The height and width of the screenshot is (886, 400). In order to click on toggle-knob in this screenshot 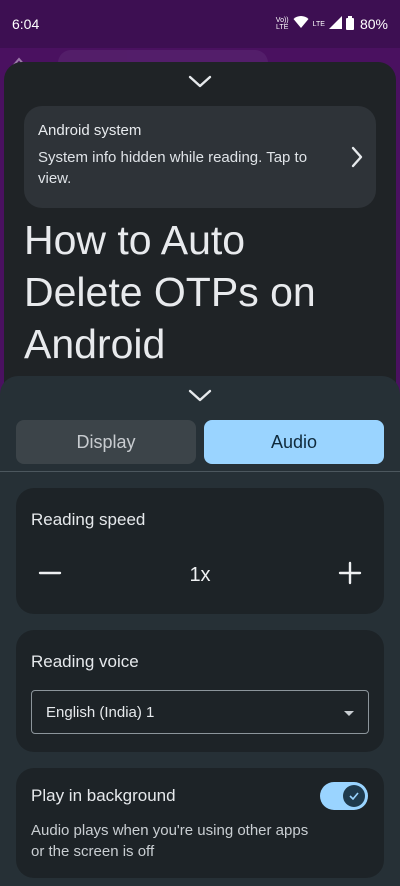, I will do `click(354, 796)`.